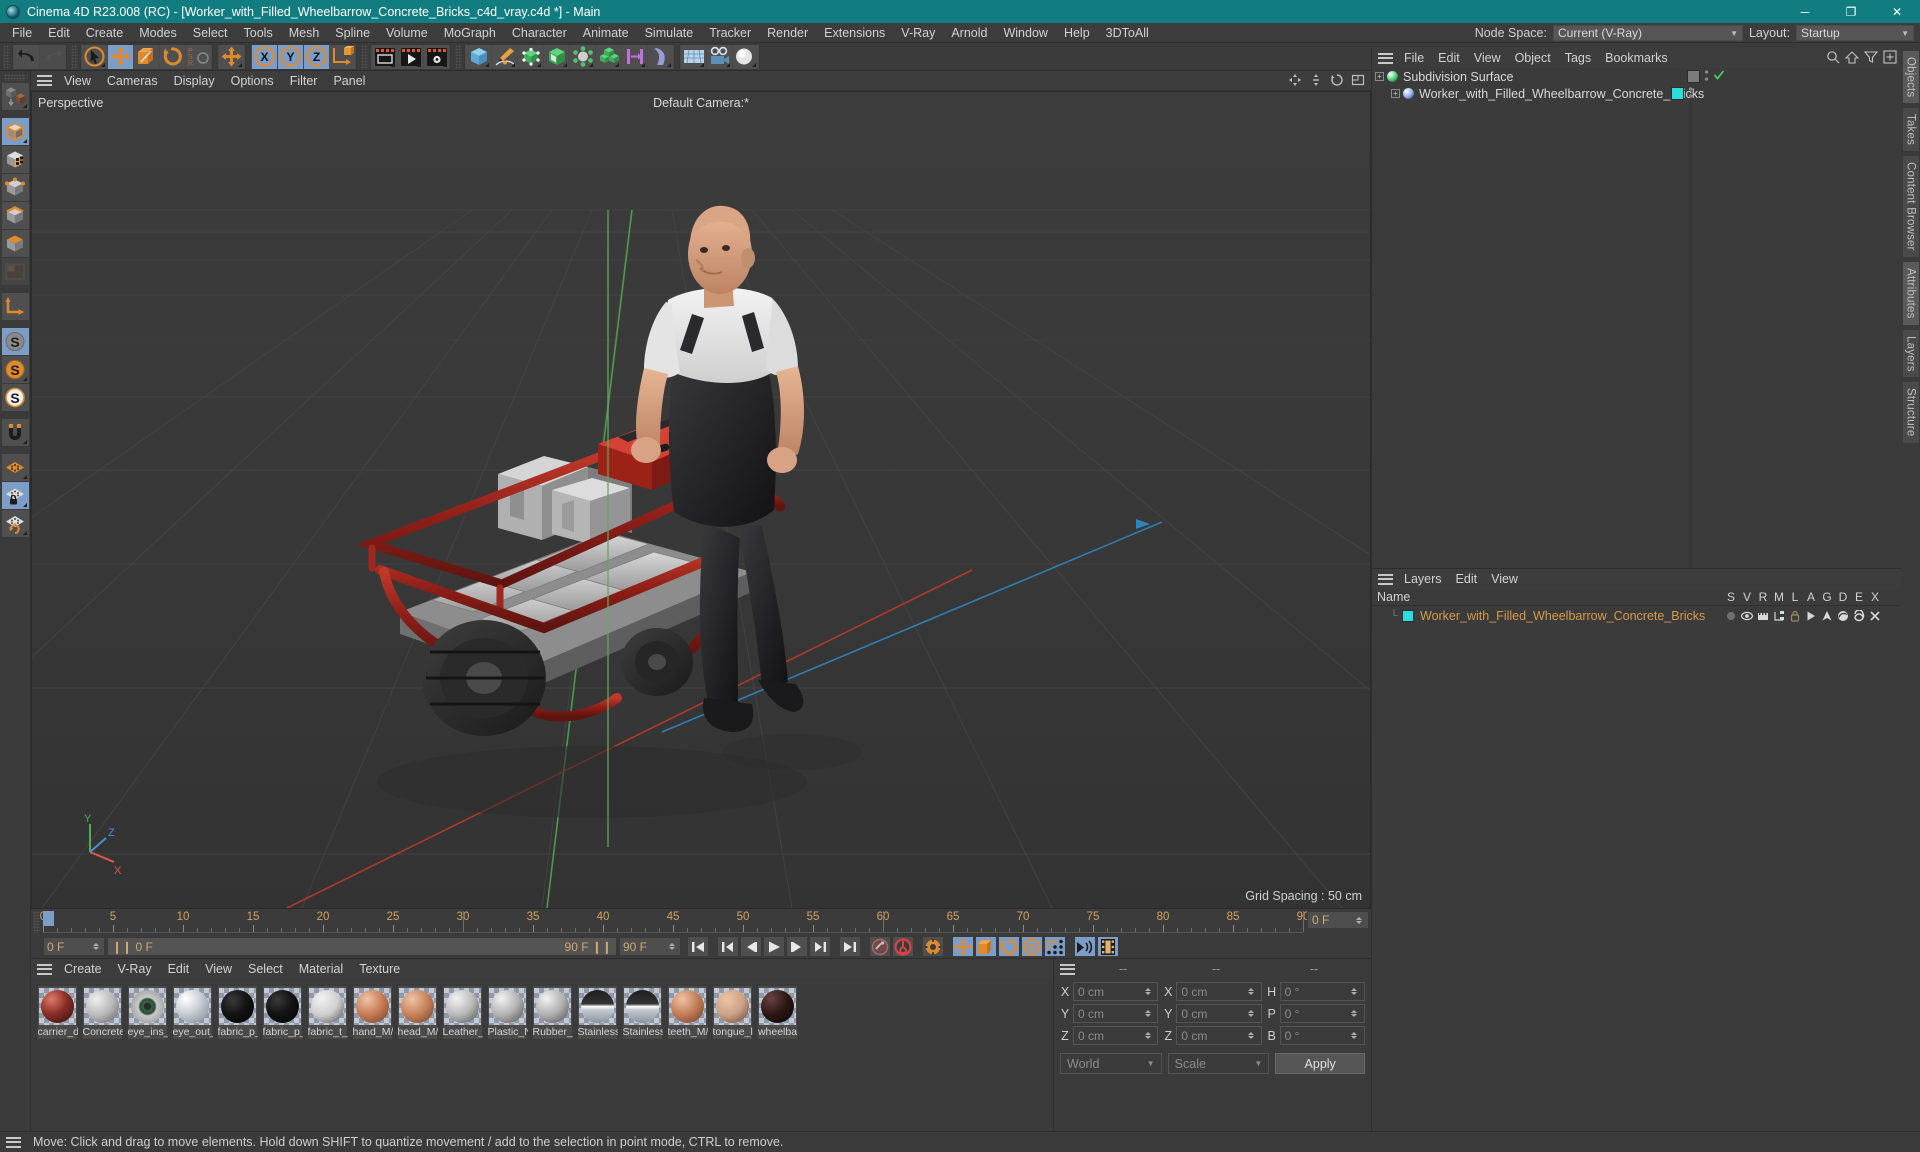  Describe the element at coordinates (15, 243) in the screenshot. I see `polygon-mode-button` at that location.